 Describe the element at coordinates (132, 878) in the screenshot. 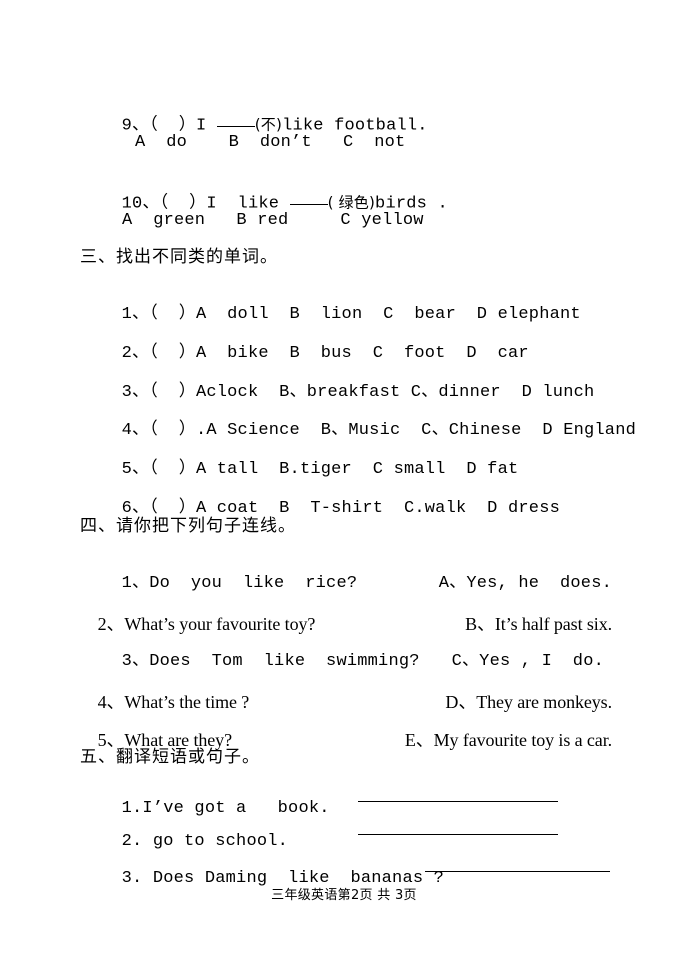

I see `translate-item-3-number: 3.` at that location.